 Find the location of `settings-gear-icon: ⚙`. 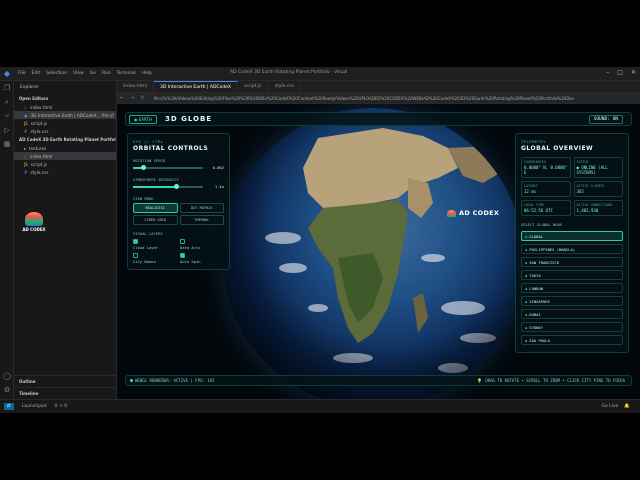

settings-gear-icon: ⚙ is located at coordinates (7, 390).